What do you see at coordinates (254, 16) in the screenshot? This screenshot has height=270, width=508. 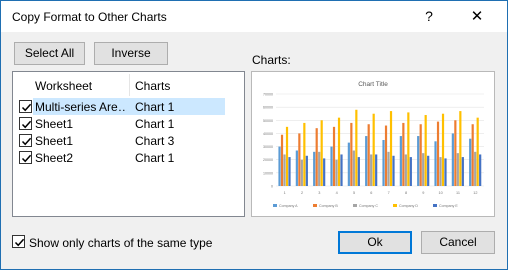 I see `title-bar: Copy Format to Other Charts ? ✕` at bounding box center [254, 16].